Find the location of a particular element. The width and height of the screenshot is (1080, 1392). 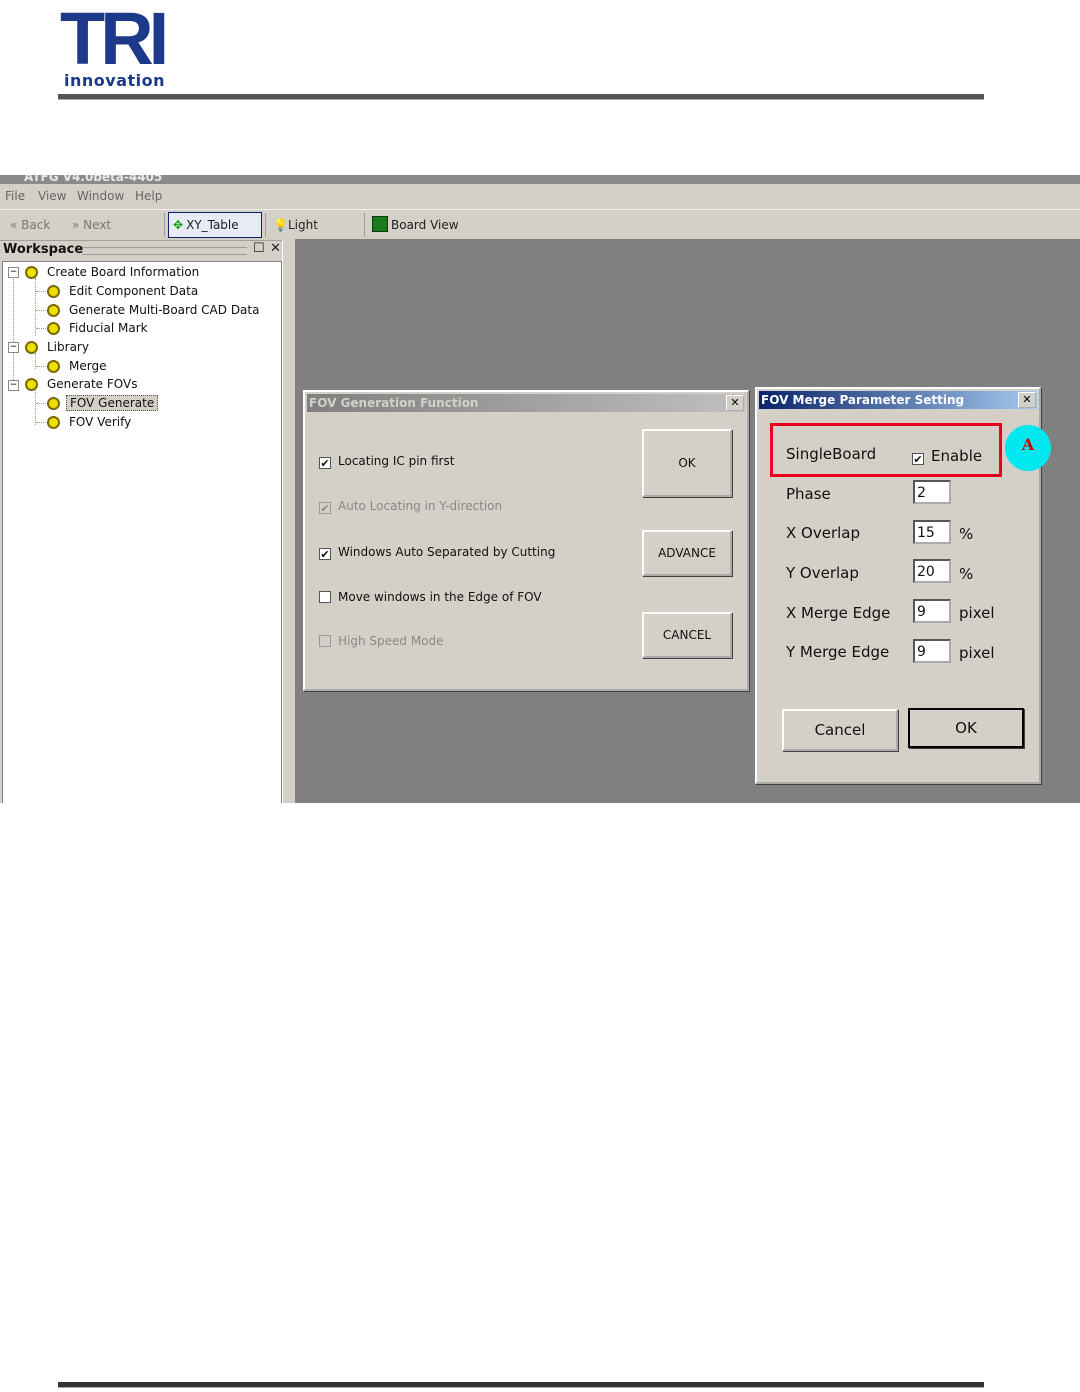

y-merge-edge-input: 9 is located at coordinates (932, 651).